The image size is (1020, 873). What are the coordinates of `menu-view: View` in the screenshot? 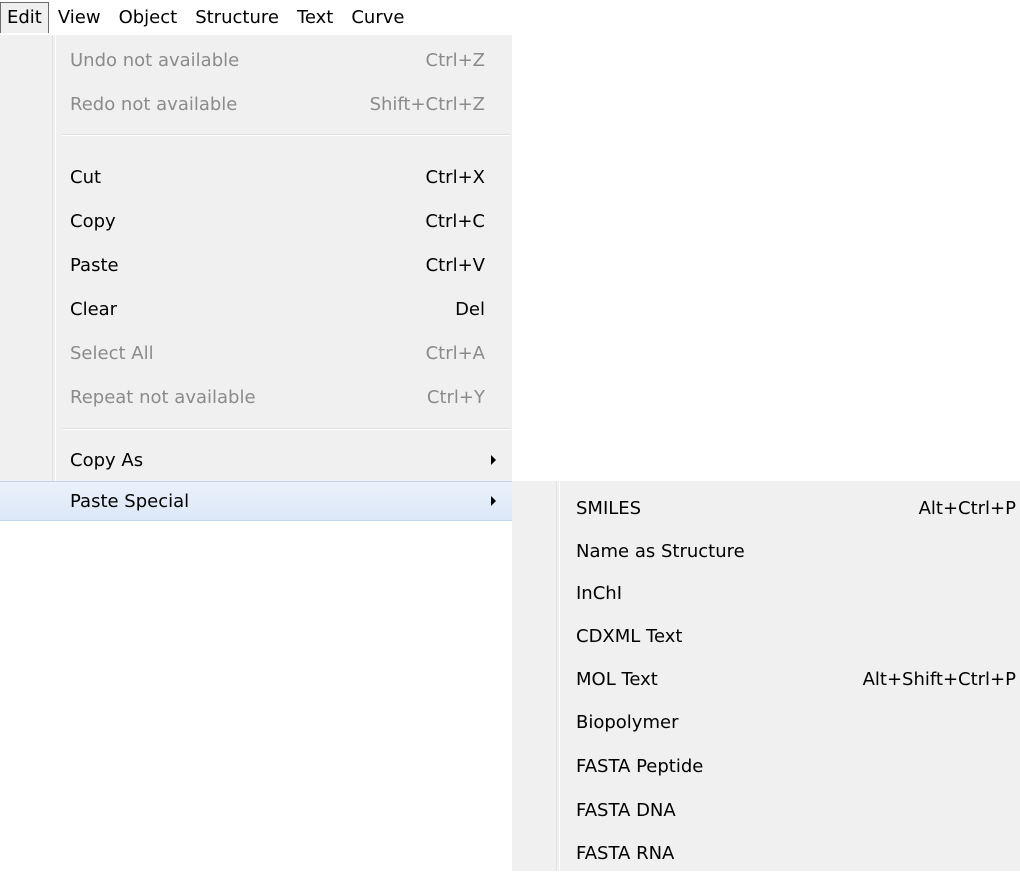 It's located at (79, 18).